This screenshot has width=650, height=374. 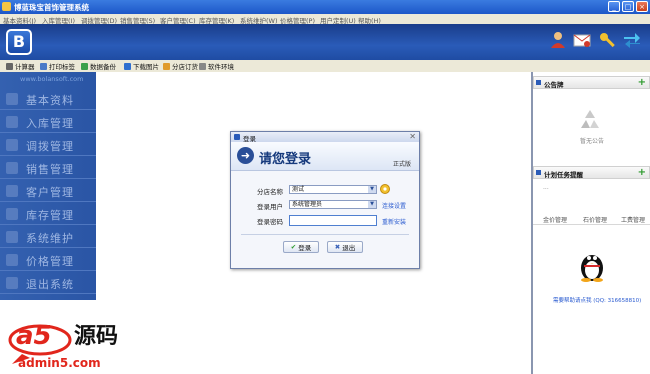 What do you see at coordinates (412, 136) in the screenshot?
I see `dialog-close-icon: ✕` at bounding box center [412, 136].